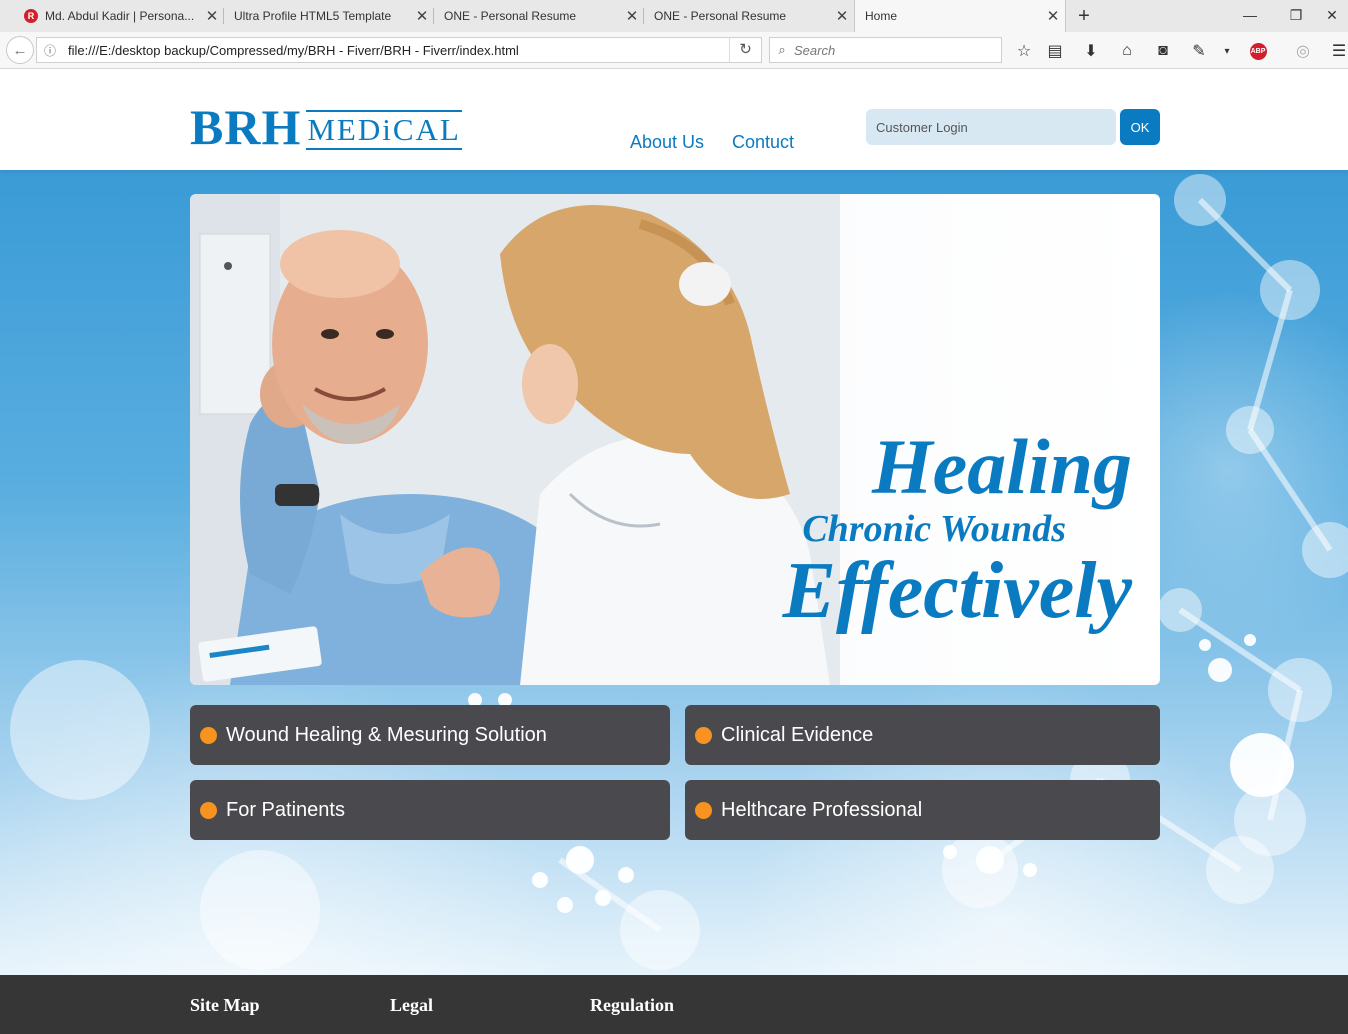 Image resolution: width=1348 pixels, height=1034 pixels. What do you see at coordinates (763, 142) in the screenshot?
I see `nav-contact: Contuct` at bounding box center [763, 142].